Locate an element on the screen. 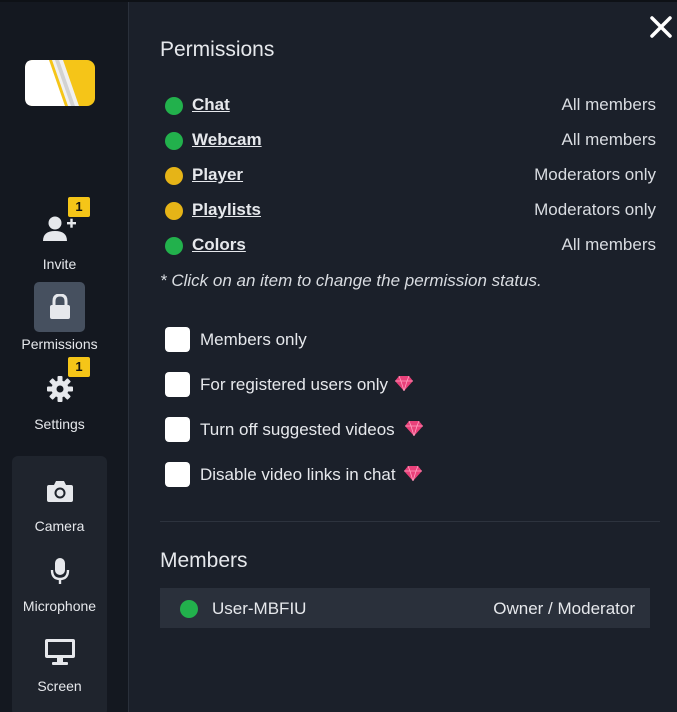 Image resolution: width=677 pixels, height=712 pixels. permission-item-webcam: Webcam All members is located at coordinates (408, 140).